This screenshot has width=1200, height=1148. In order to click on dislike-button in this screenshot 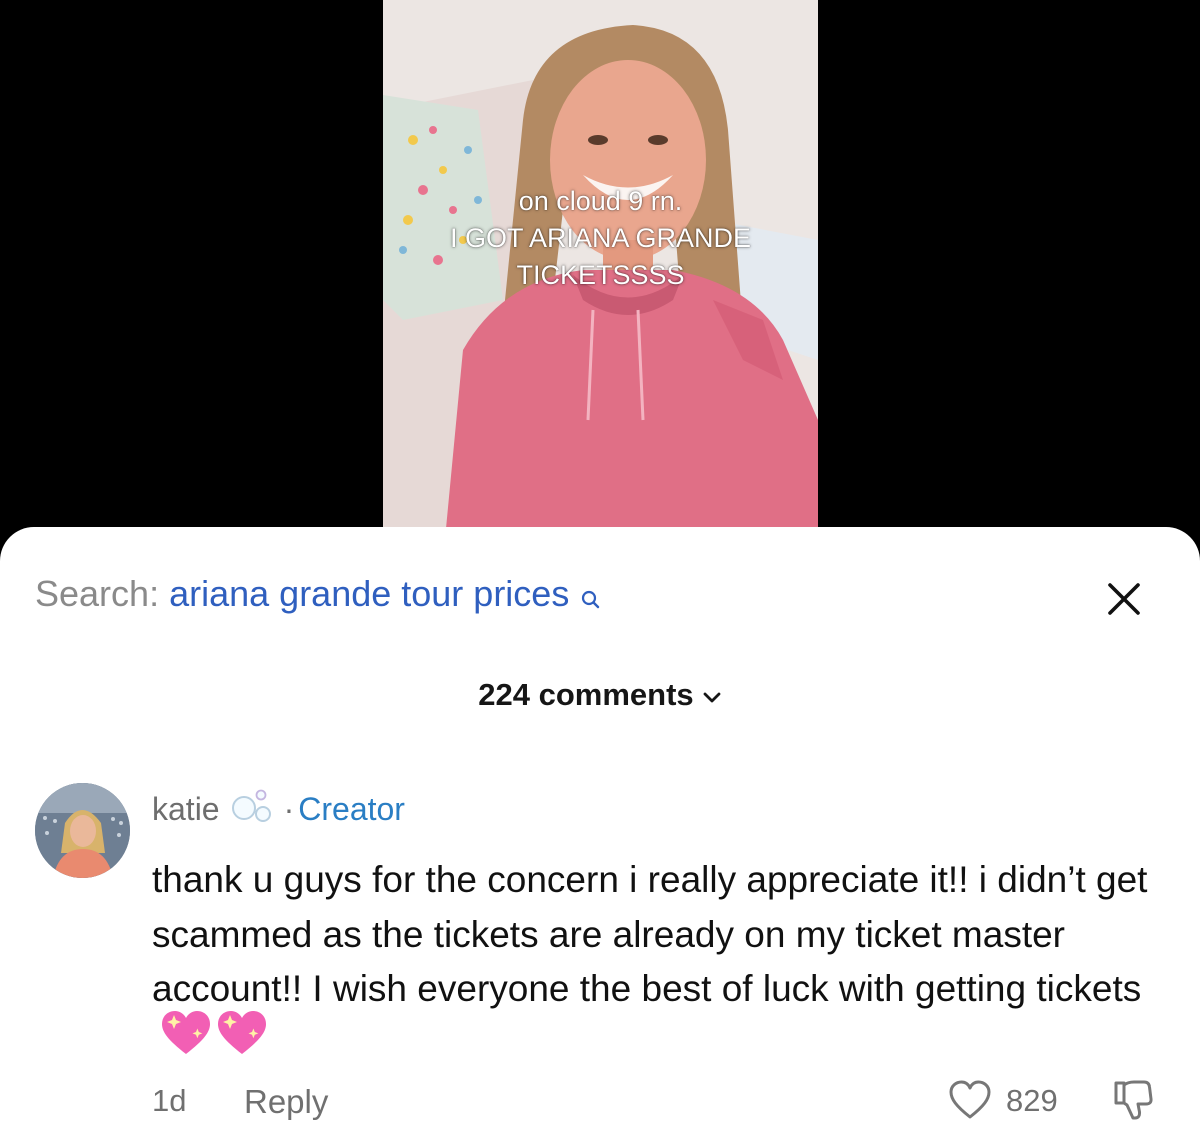, I will do `click(1133, 1102)`.